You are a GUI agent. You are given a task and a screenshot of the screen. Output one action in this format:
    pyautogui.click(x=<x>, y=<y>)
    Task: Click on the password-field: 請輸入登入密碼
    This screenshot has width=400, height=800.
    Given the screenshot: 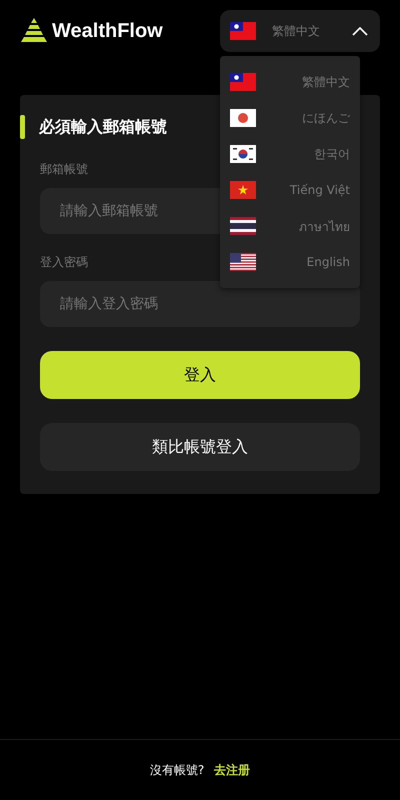 What is the action you would take?
    pyautogui.click(x=200, y=304)
    